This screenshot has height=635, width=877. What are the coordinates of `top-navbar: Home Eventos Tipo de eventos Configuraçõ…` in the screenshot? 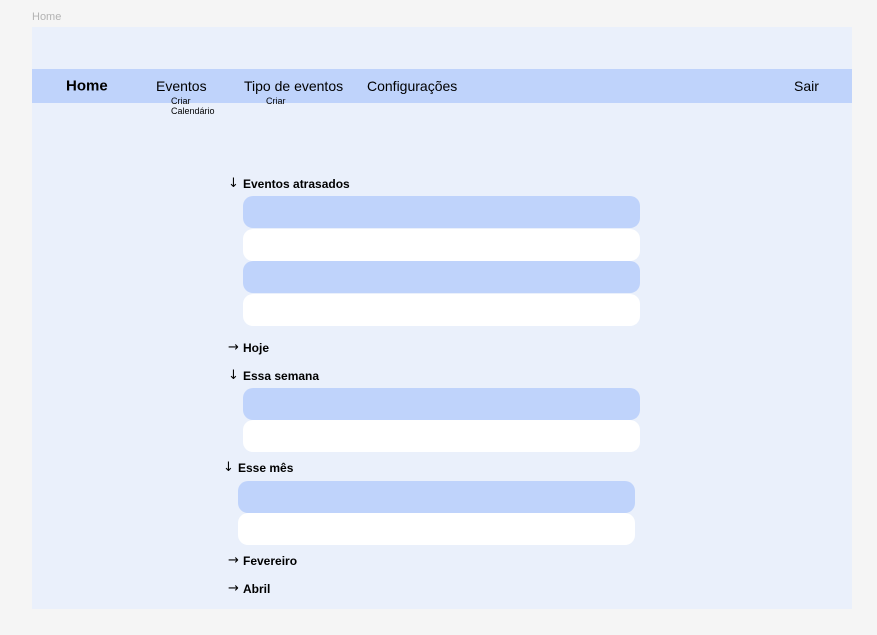 It's located at (442, 86).